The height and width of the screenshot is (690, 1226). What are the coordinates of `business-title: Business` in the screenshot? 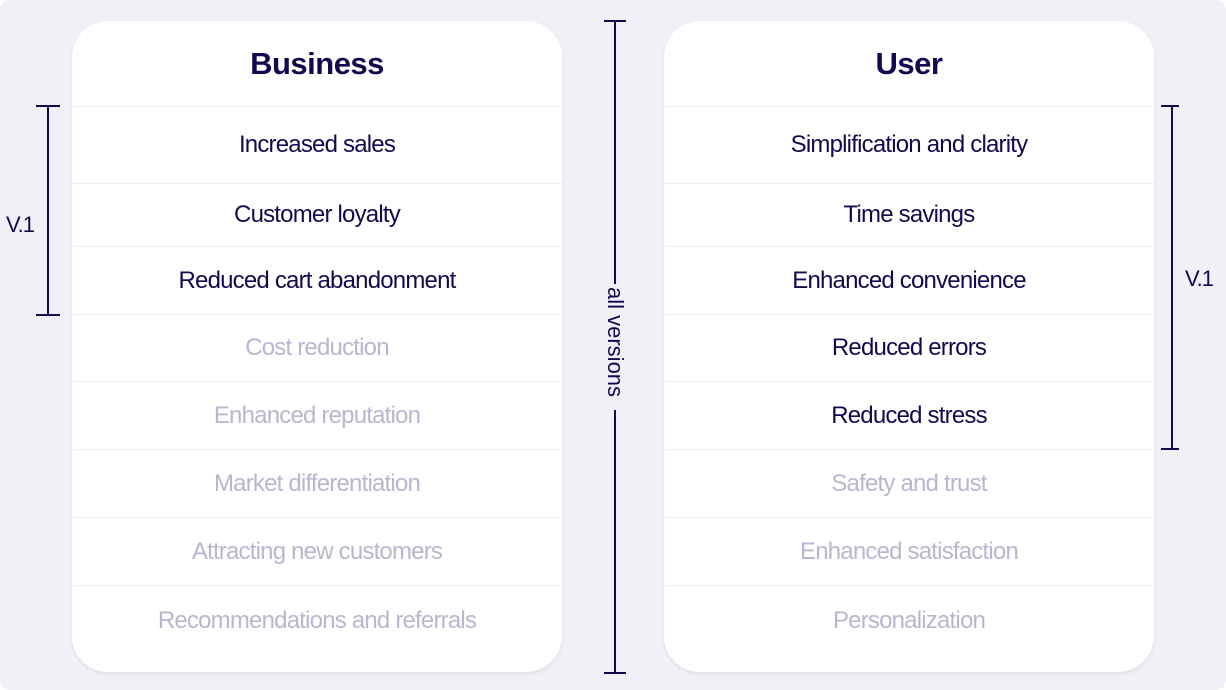 It's located at (317, 63).